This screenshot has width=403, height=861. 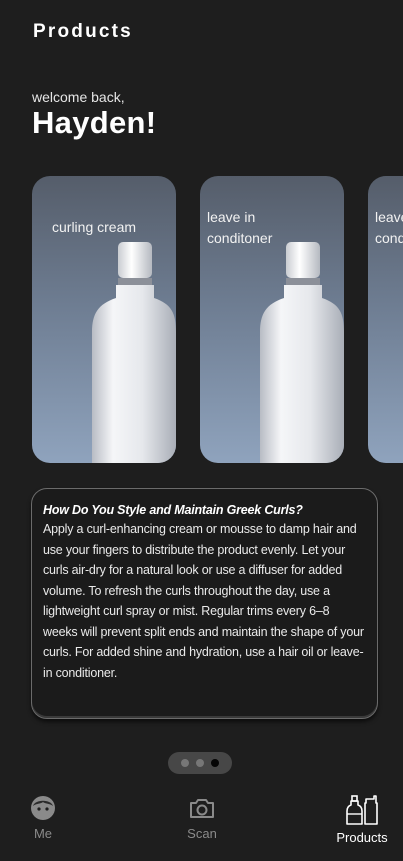 What do you see at coordinates (43, 833) in the screenshot?
I see `nav-me-label: Me` at bounding box center [43, 833].